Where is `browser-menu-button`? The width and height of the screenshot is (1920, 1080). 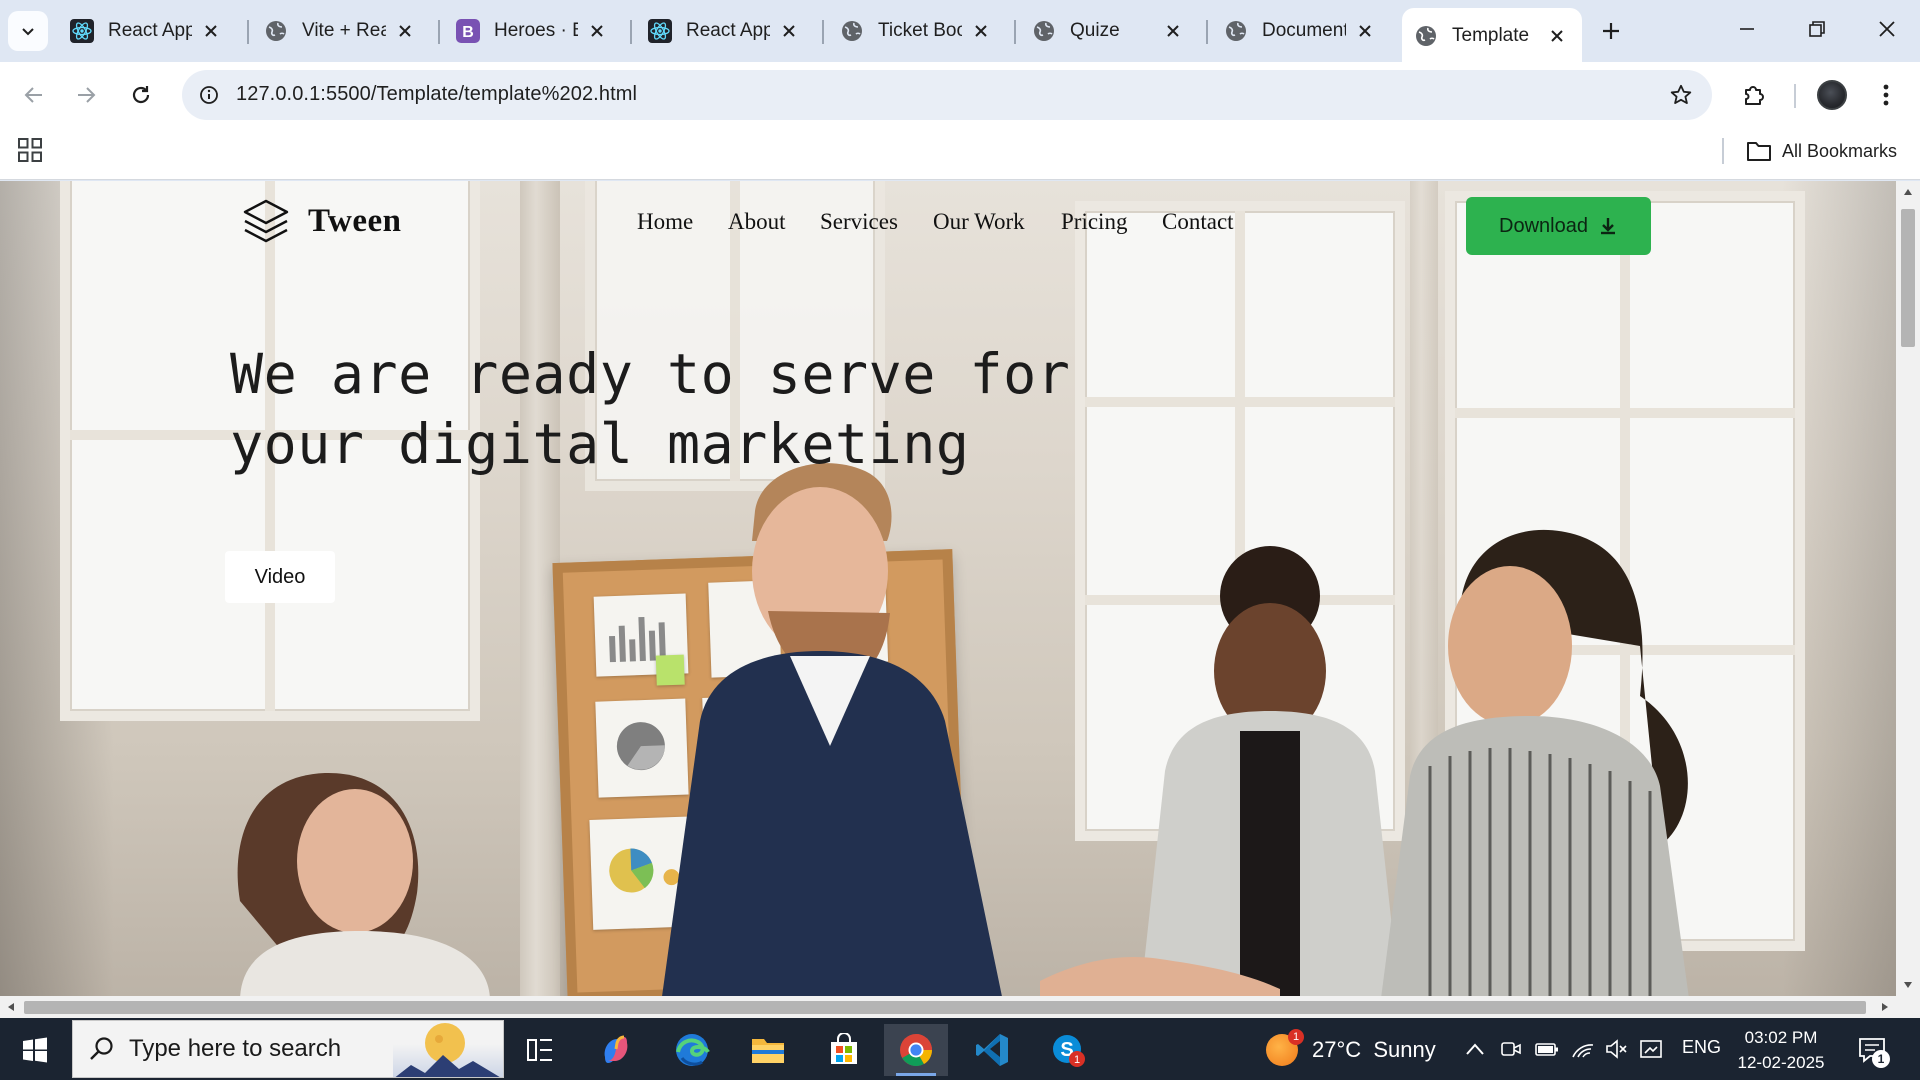
browser-menu-button is located at coordinates (1886, 95).